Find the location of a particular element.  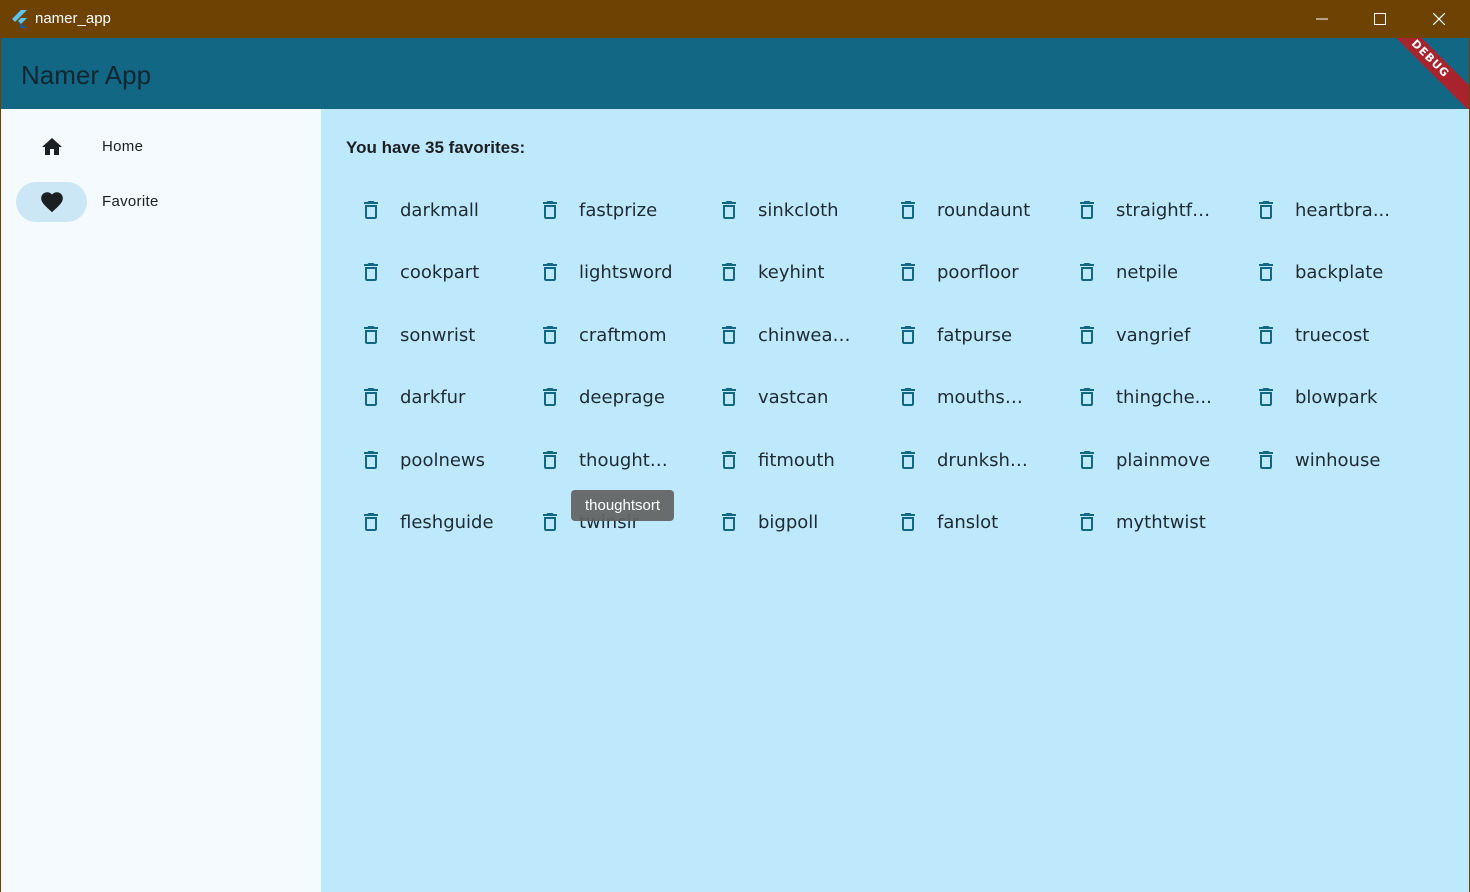

favorite-item: fatpurse is located at coordinates (945, 335).